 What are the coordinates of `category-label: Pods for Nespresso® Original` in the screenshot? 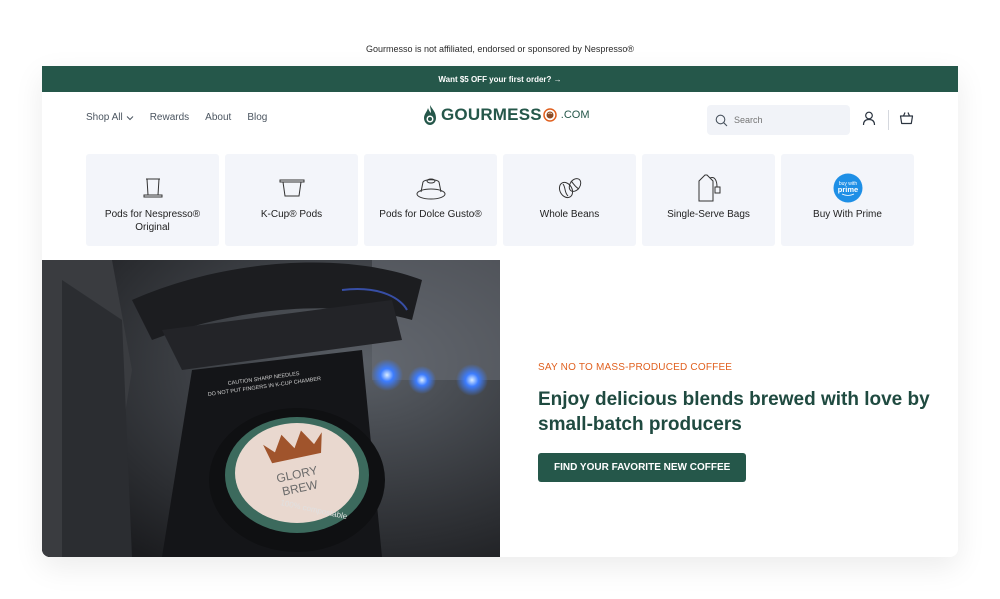 It's located at (152, 221).